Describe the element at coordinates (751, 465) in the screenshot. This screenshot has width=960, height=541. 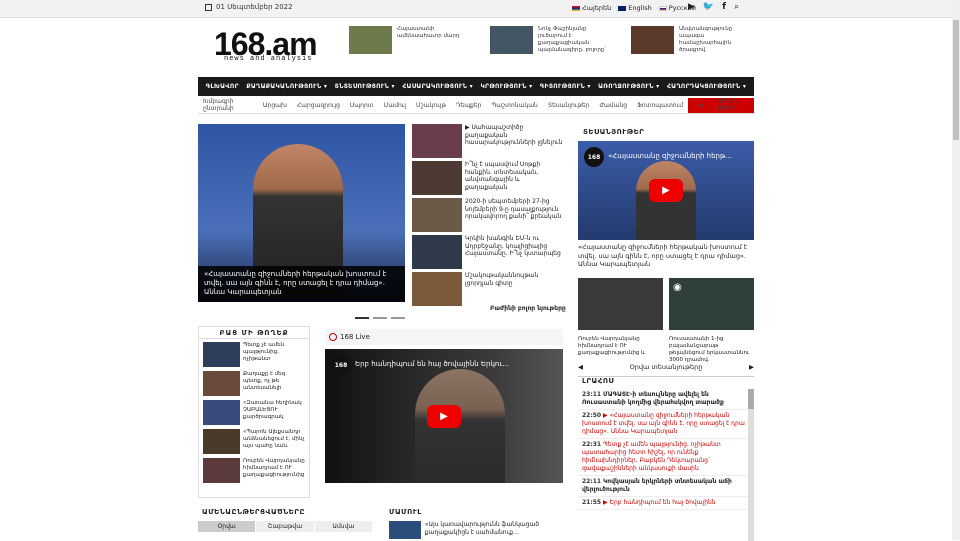
I see `feed-scrollbar` at that location.